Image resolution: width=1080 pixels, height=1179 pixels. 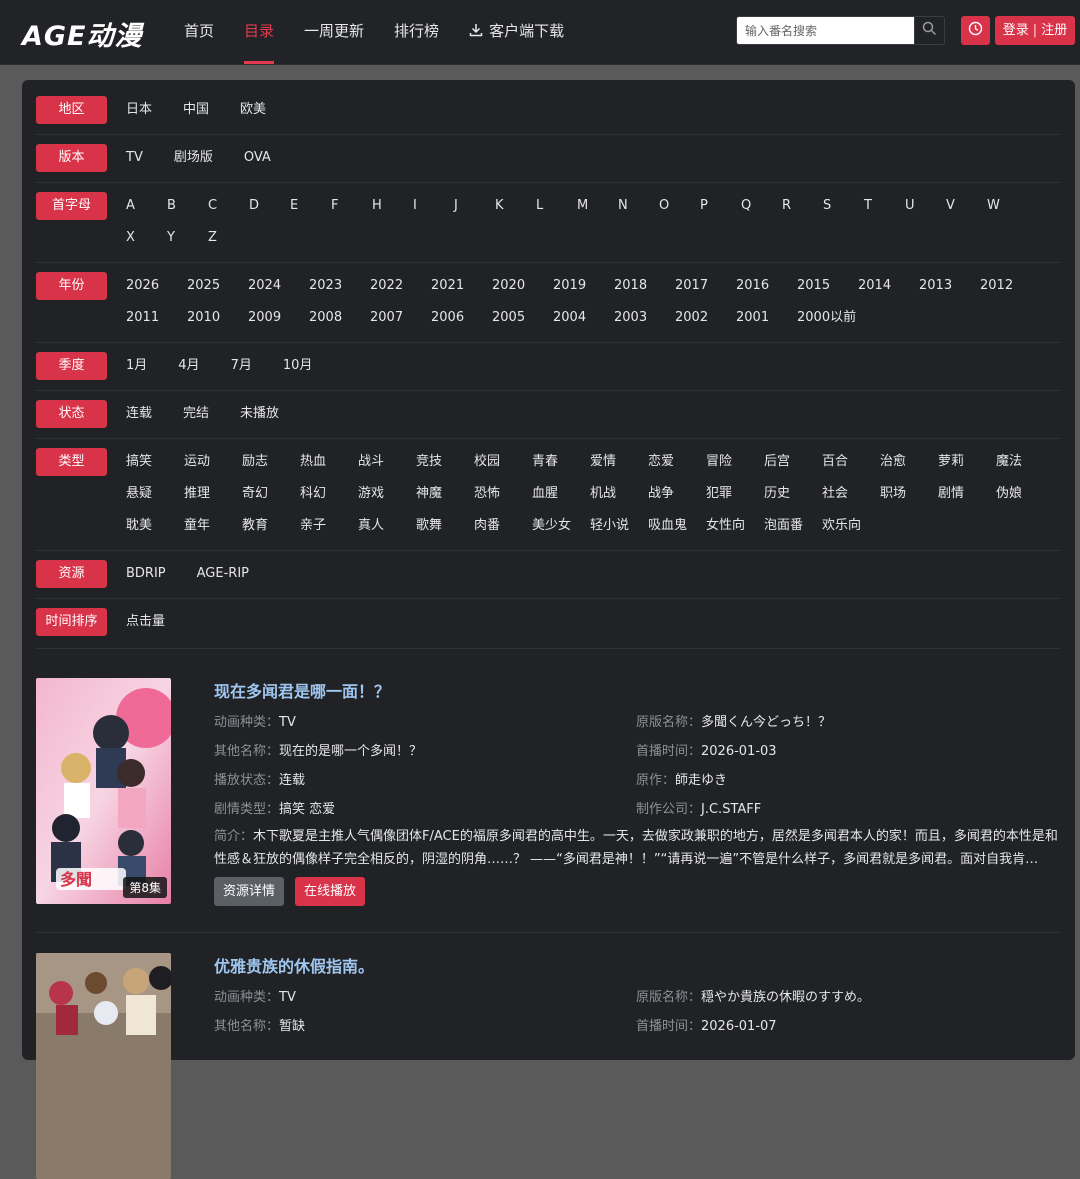 I want to click on filter-option: H, so click(x=392, y=208).